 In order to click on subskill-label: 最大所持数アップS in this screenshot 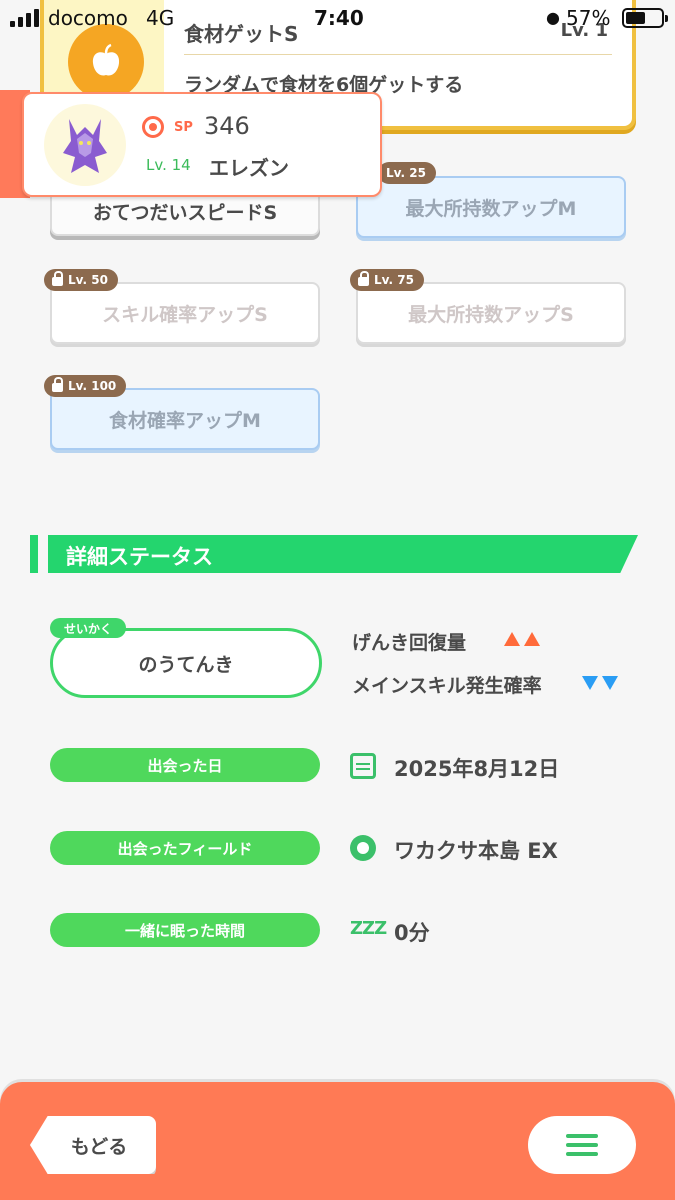, I will do `click(491, 314)`.